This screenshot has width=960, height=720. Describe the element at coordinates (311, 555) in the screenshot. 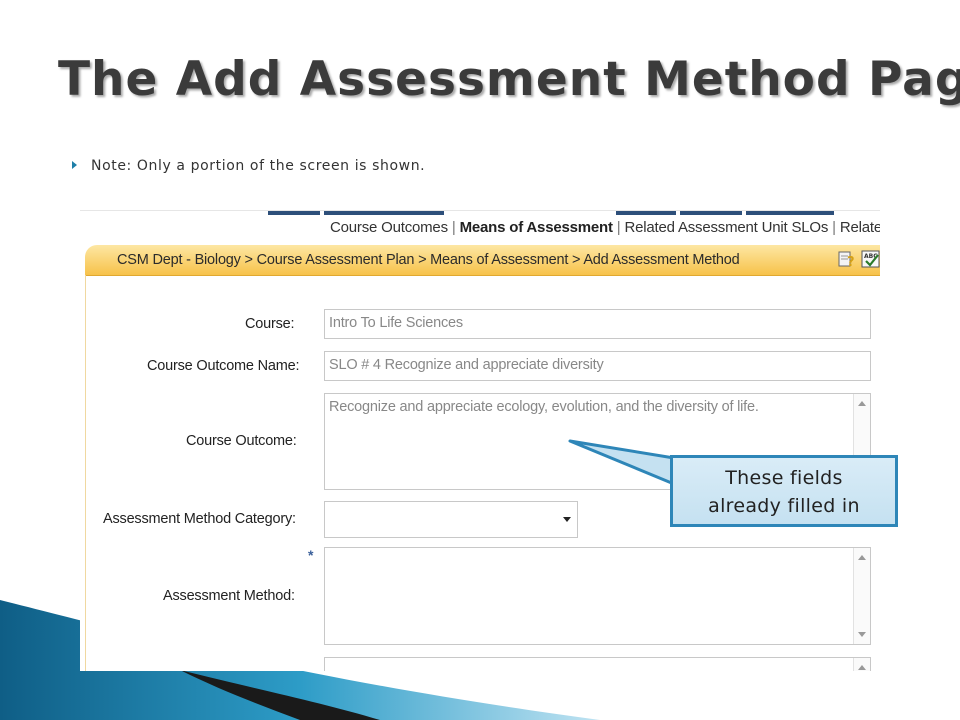

I see `required-mark: *` at that location.